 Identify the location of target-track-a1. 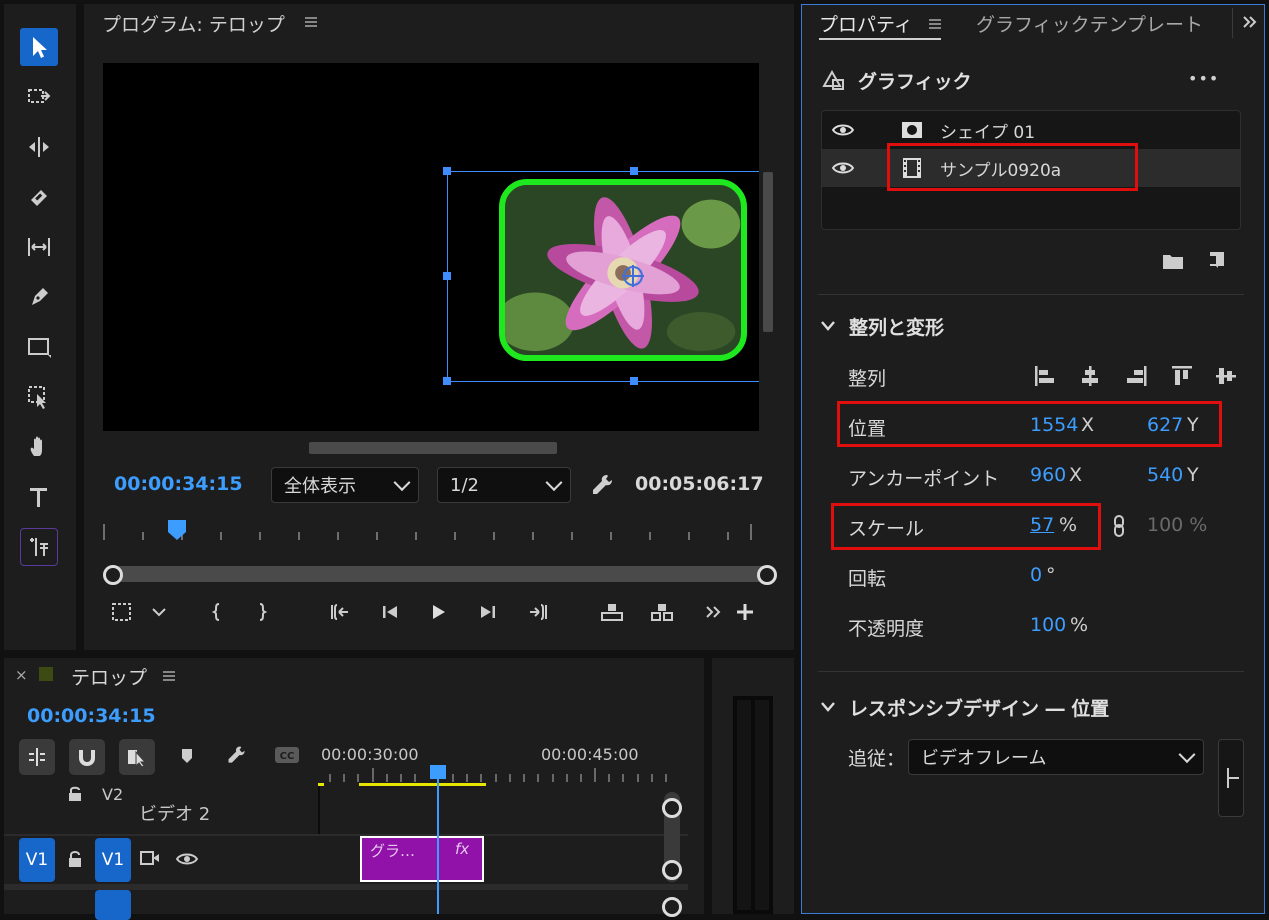
(113, 905).